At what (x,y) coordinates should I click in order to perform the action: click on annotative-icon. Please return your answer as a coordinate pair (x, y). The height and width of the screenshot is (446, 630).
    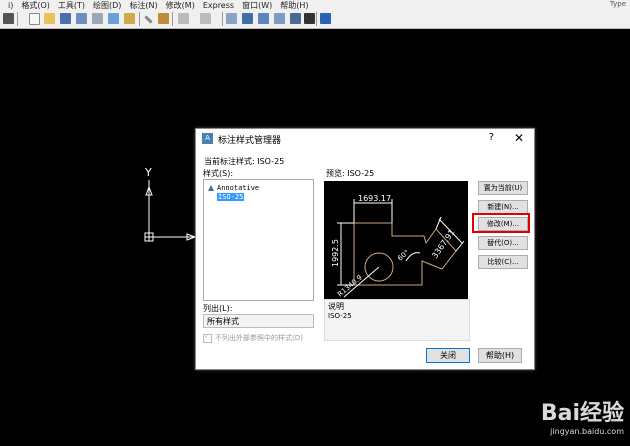
    Looking at the image, I should click on (211, 188).